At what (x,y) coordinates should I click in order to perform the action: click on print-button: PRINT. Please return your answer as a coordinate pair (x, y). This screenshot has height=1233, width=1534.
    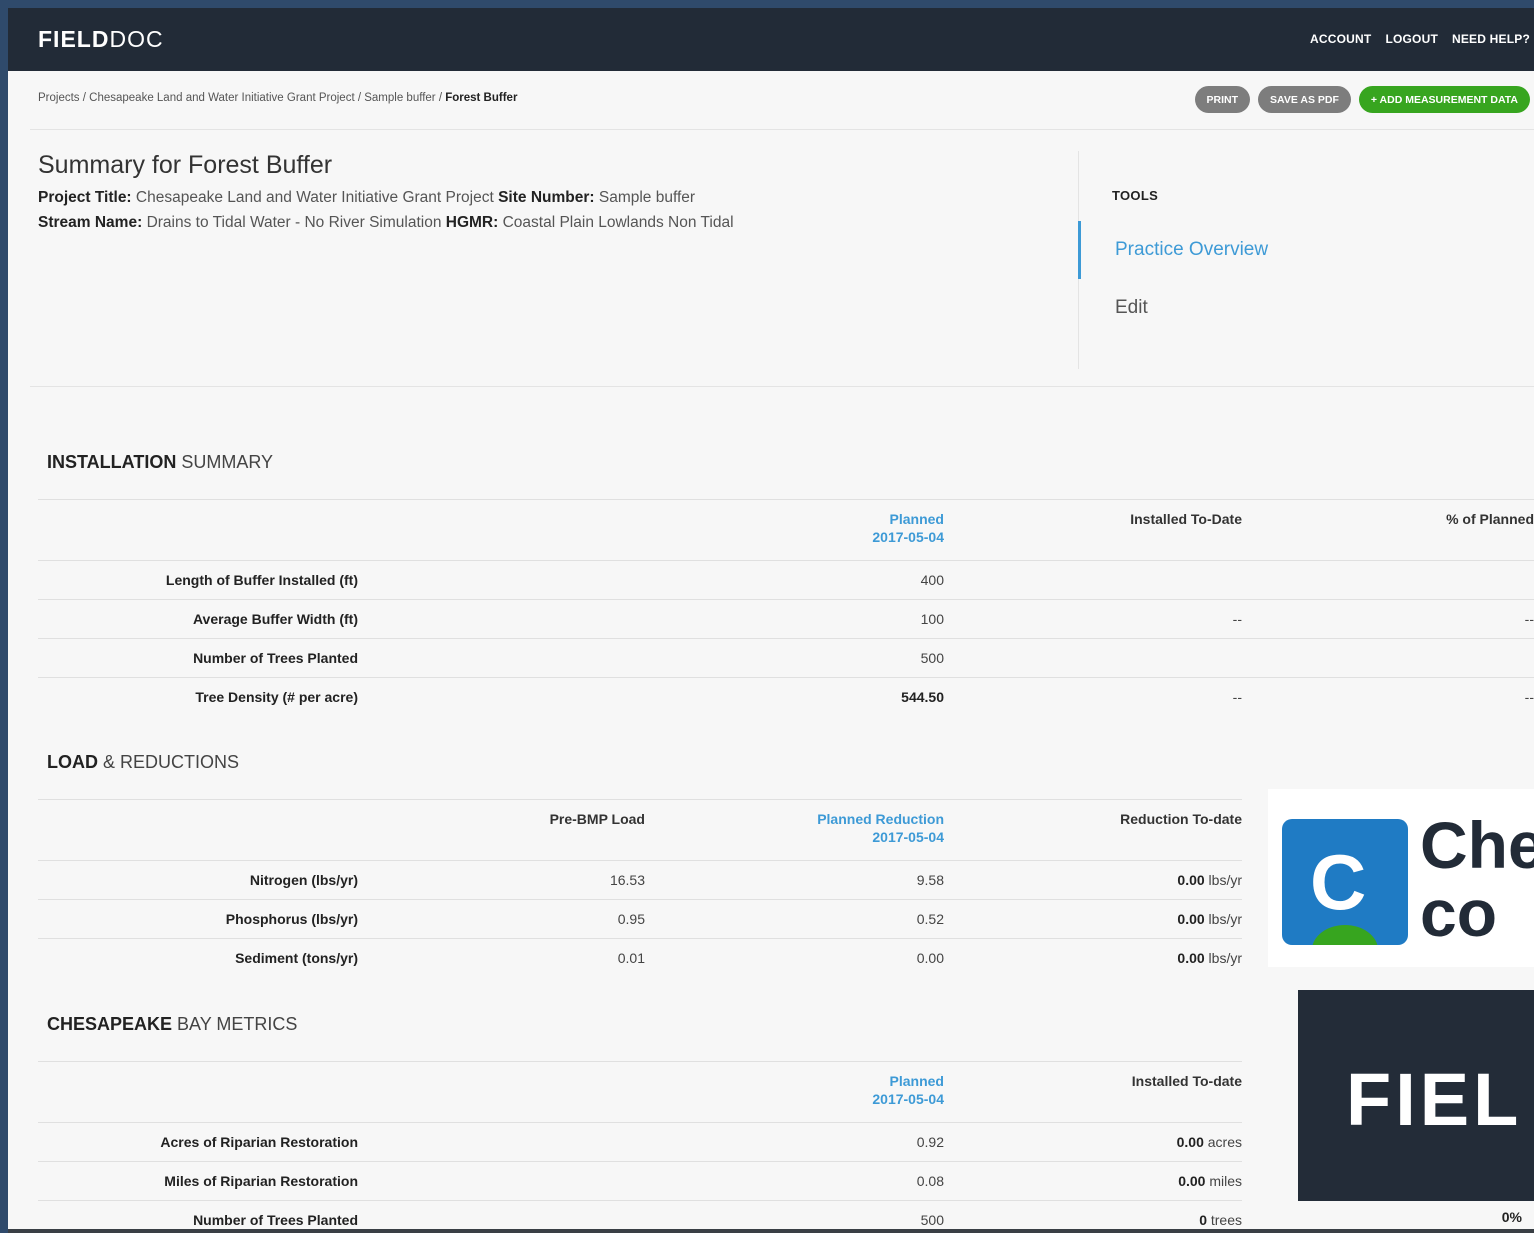
    Looking at the image, I should click on (1222, 99).